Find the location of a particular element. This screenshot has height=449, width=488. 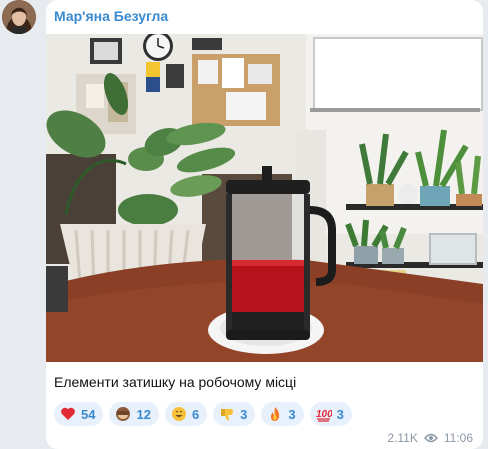

reaction-count: 6 is located at coordinates (195, 414).